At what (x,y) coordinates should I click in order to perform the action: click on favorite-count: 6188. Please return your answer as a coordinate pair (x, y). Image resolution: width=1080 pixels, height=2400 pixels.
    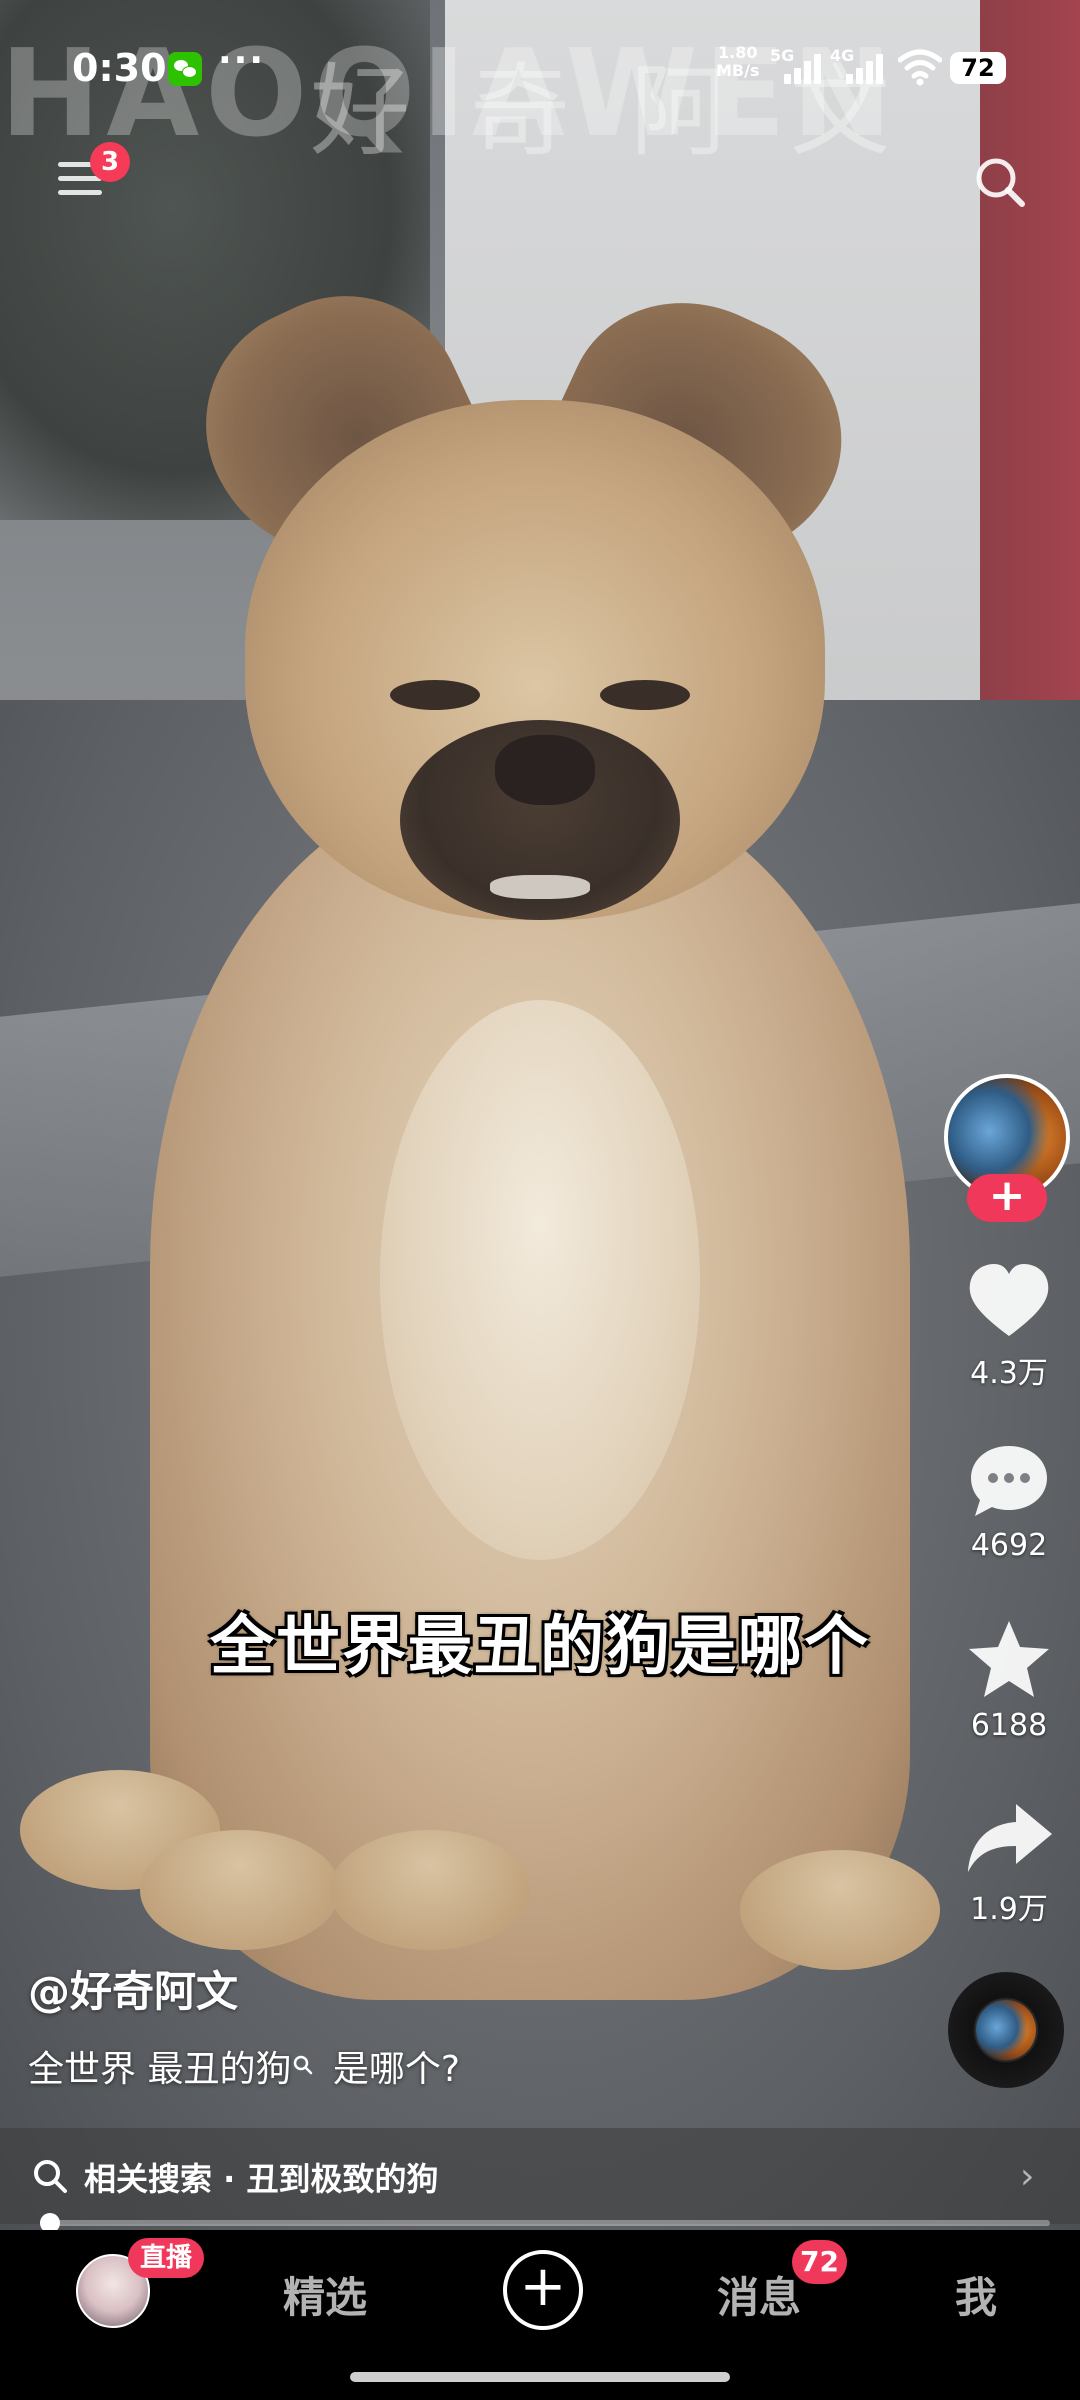
    Looking at the image, I should click on (1009, 1725).